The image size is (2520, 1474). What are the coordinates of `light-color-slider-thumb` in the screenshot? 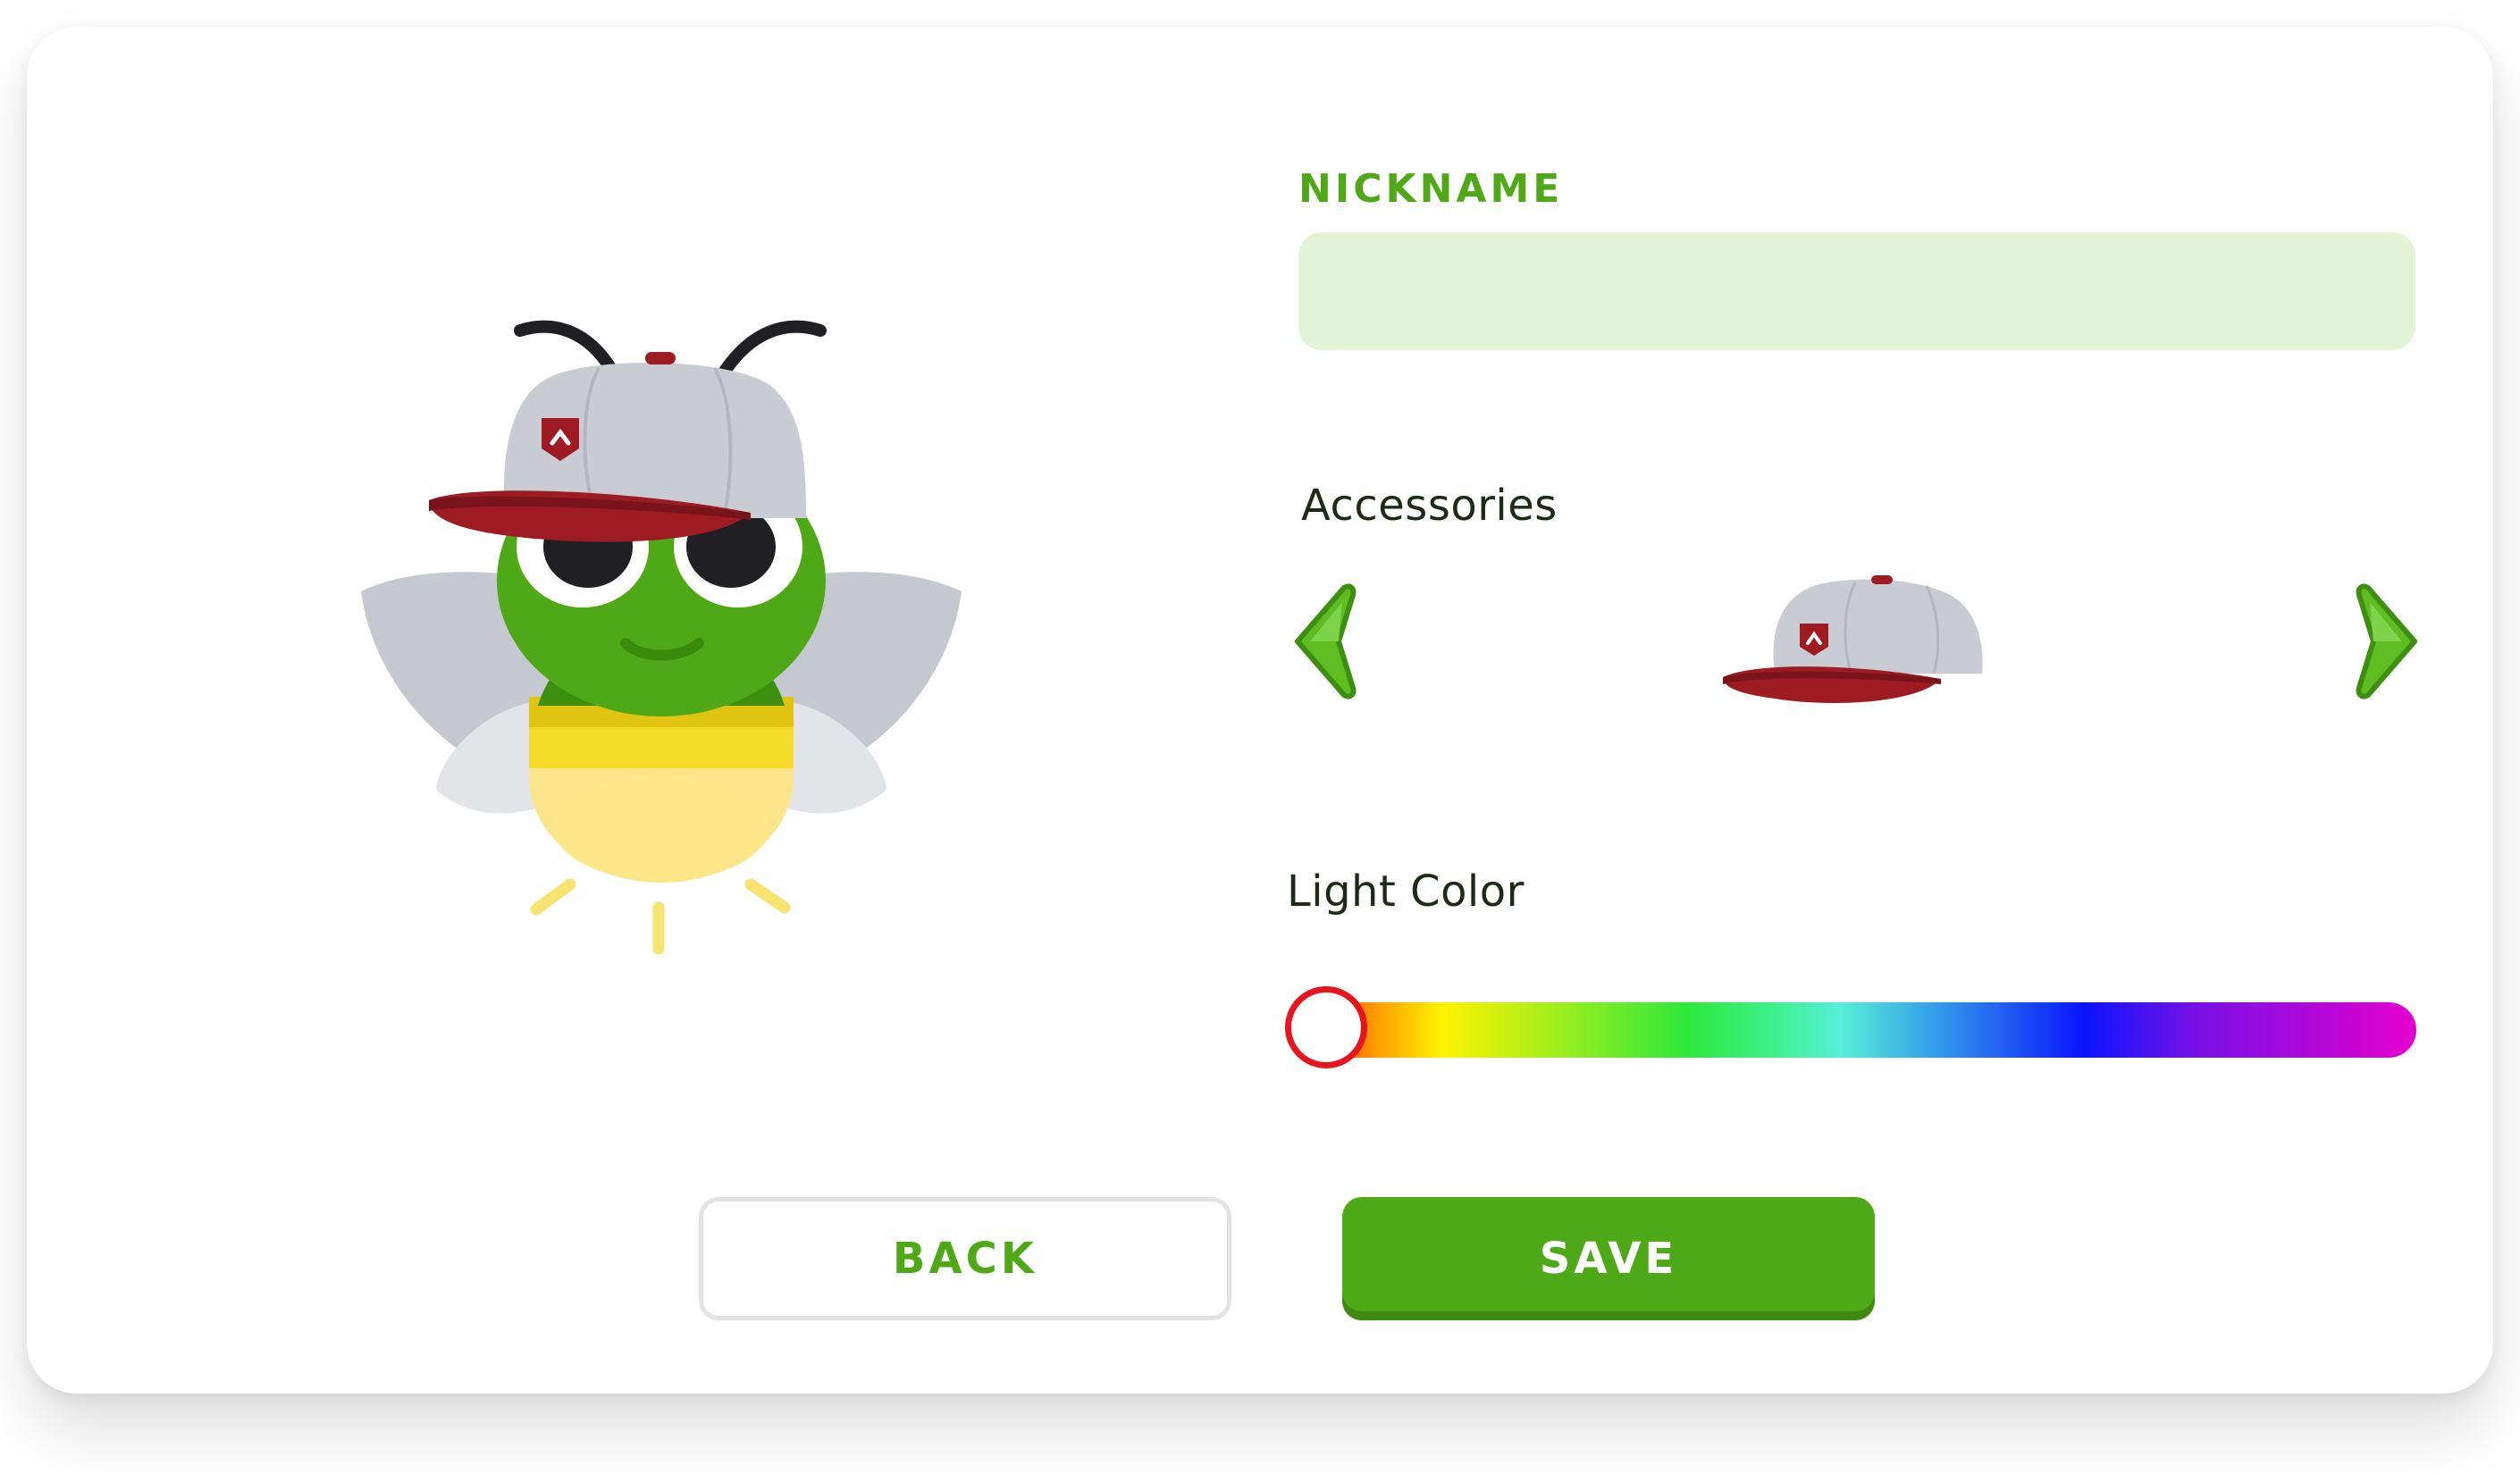 It's located at (1326, 1027).